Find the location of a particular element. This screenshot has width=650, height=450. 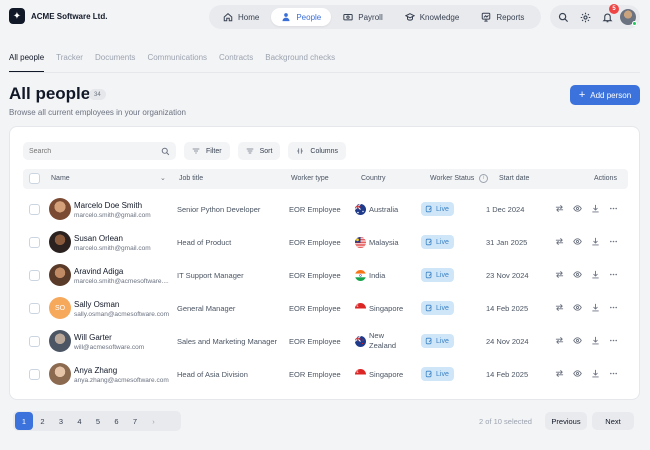

nav-knowledge: Knowledge is located at coordinates (432, 17).